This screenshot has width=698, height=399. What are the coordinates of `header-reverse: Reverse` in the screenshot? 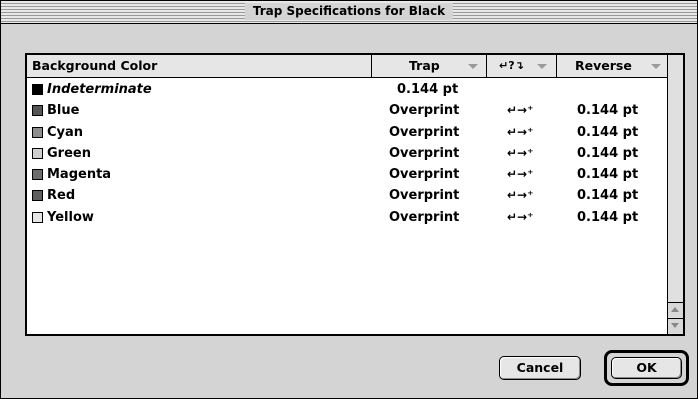 It's located at (613, 66).